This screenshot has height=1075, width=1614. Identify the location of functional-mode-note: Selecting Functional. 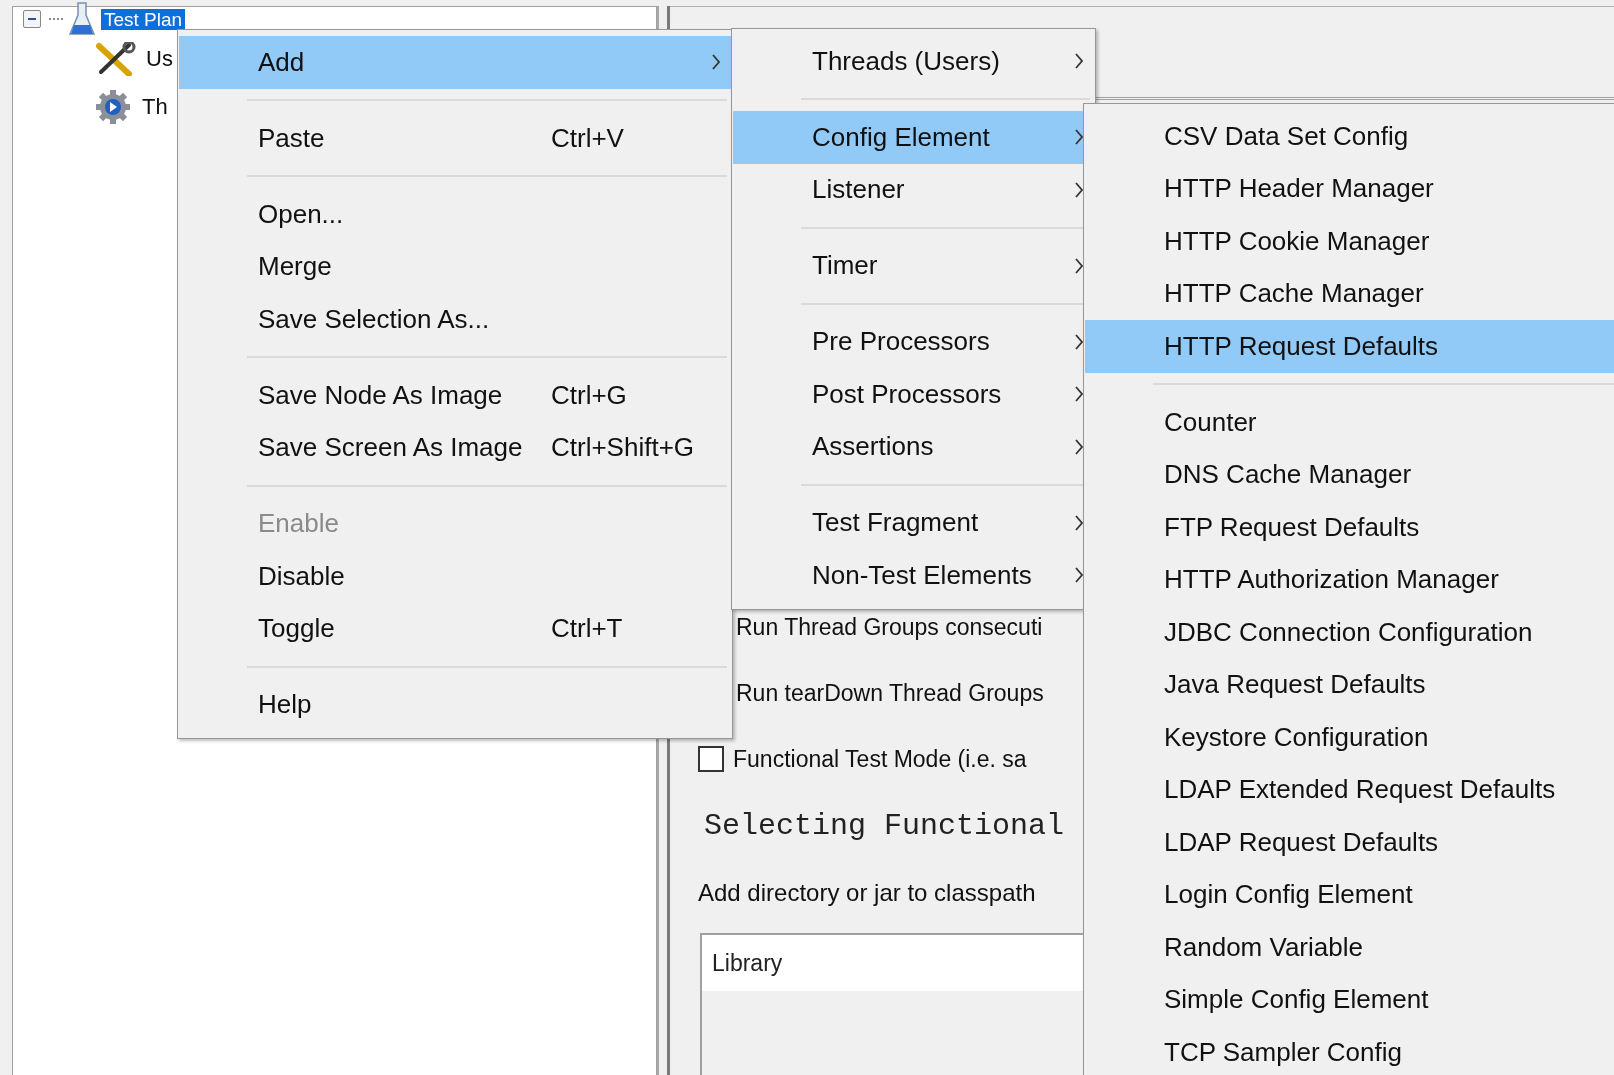
(884, 826).